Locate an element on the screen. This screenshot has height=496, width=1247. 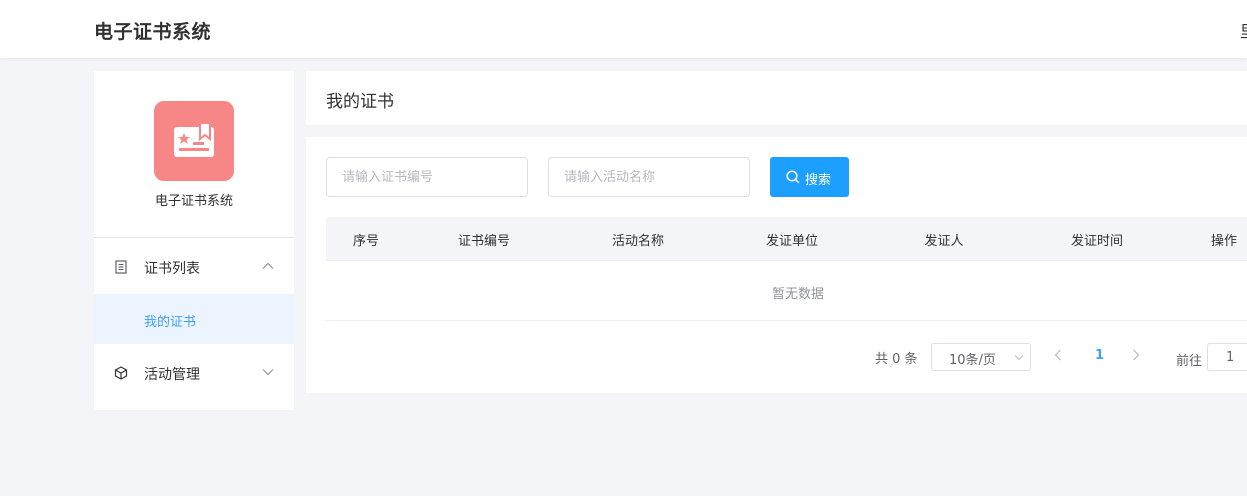
table-empty-row: 暂无数据 is located at coordinates (786, 291).